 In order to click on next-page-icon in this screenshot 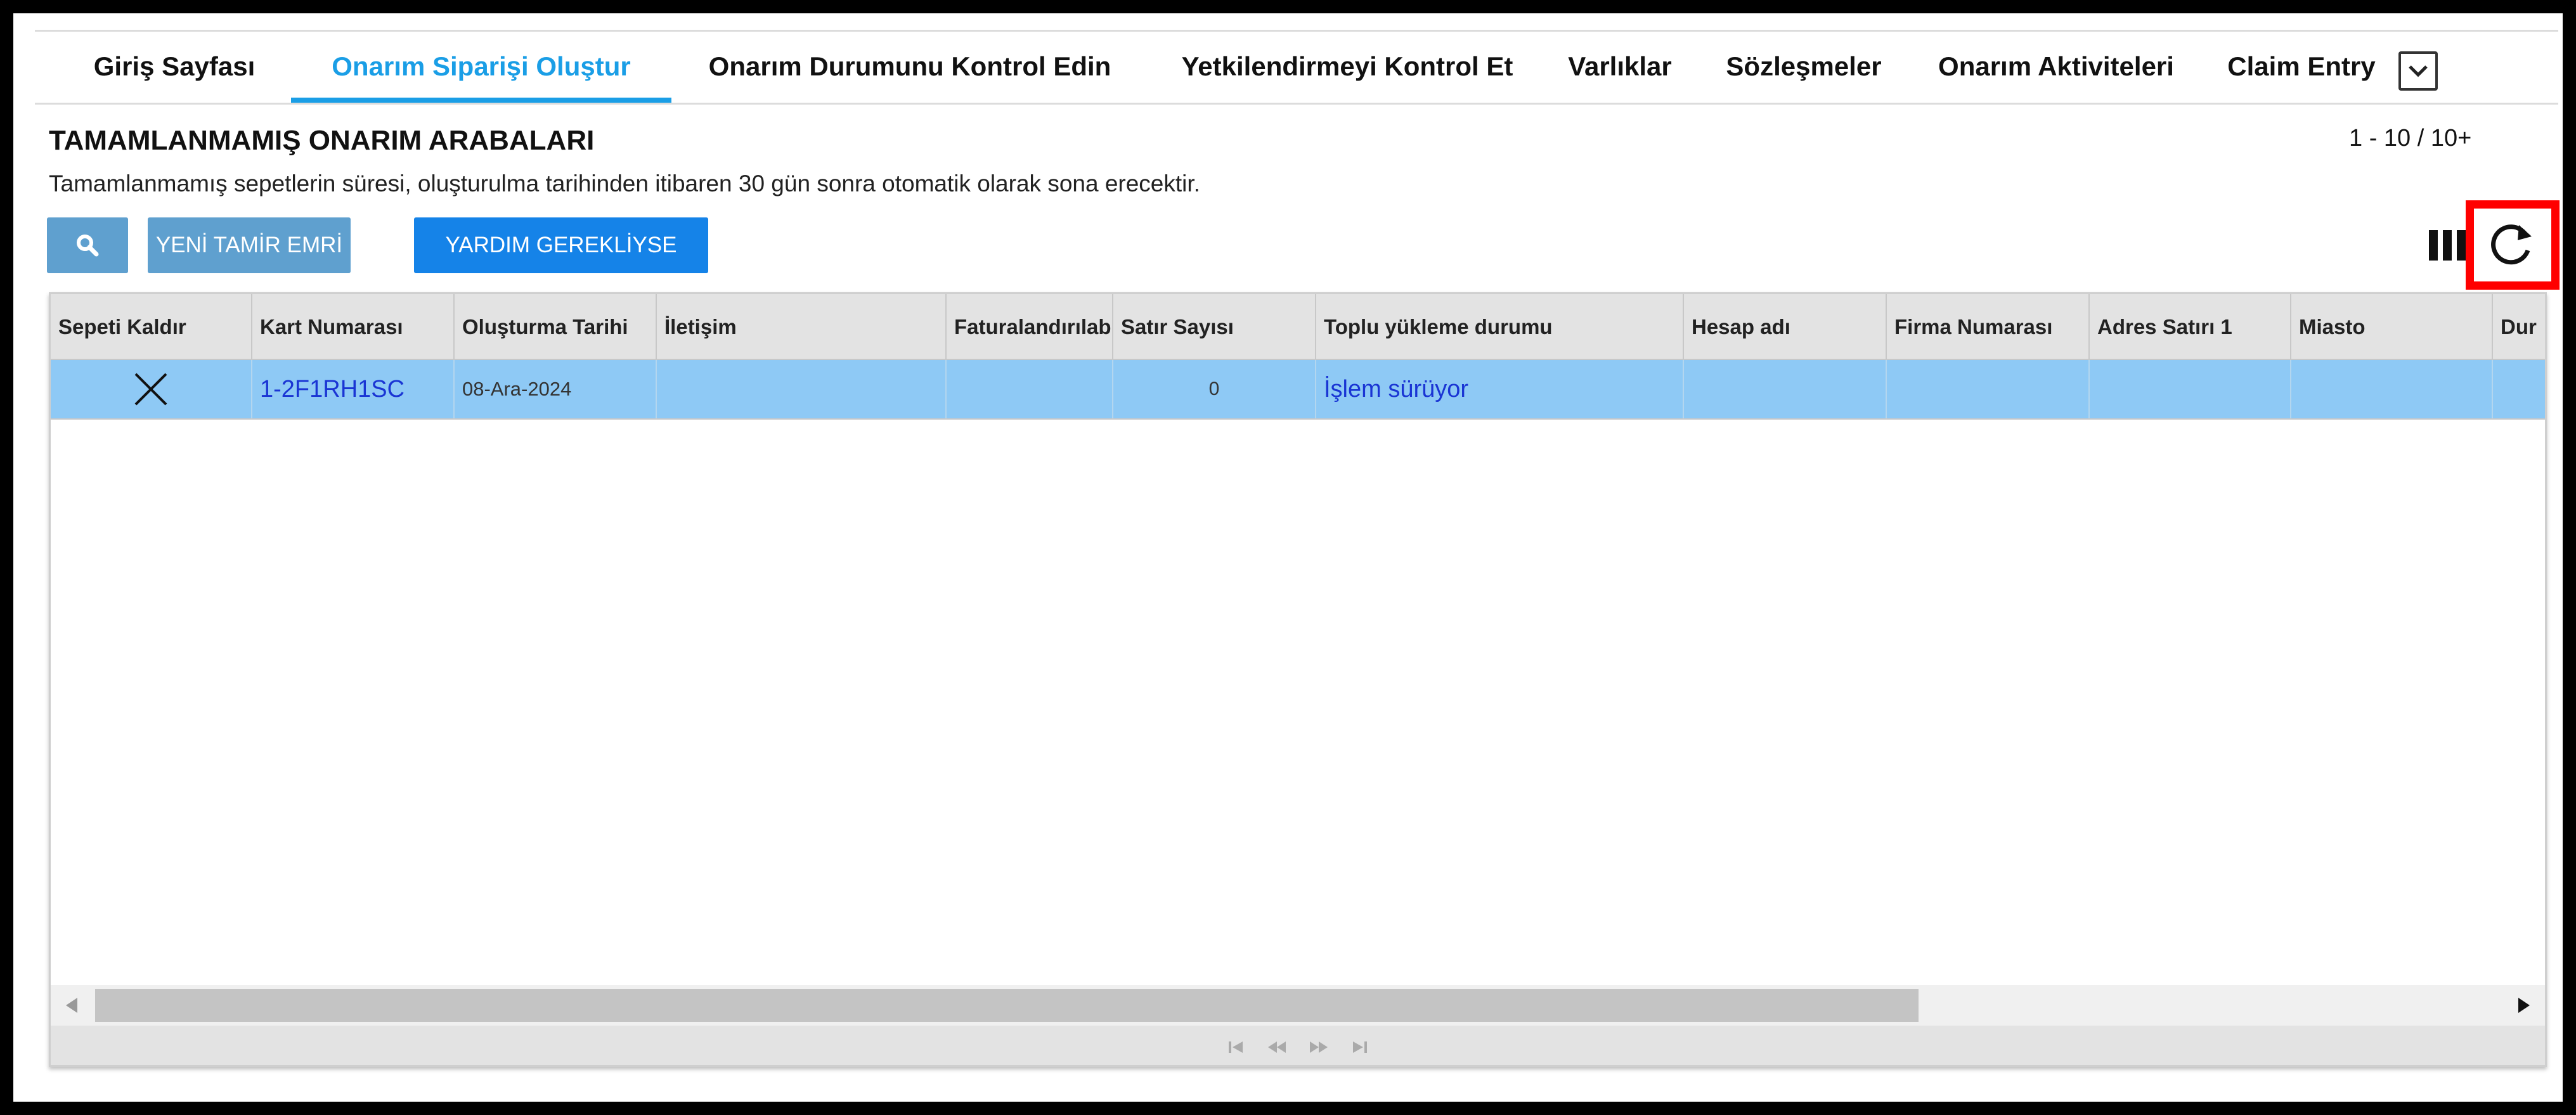, I will do `click(1319, 1048)`.